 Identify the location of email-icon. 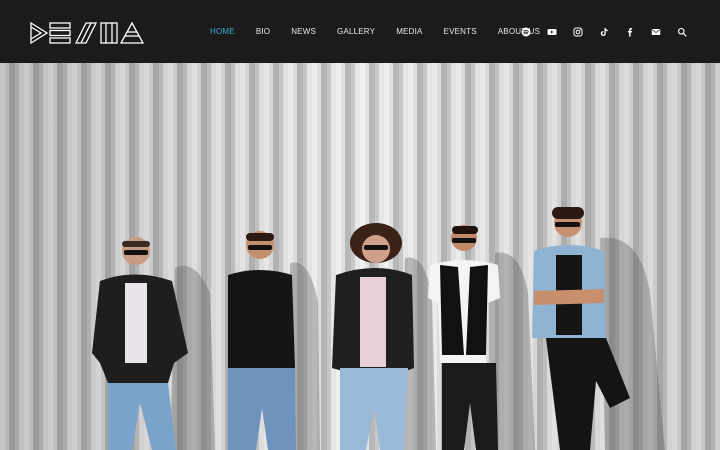
(656, 32).